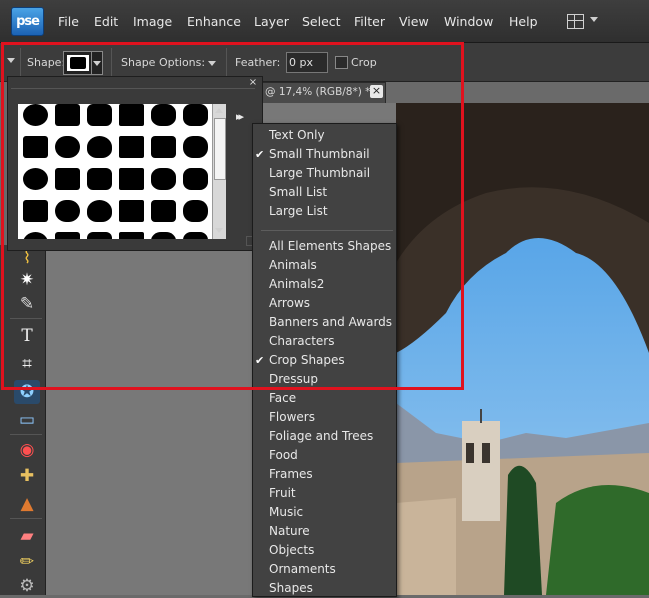 The height and width of the screenshot is (598, 649). What do you see at coordinates (369, 21) in the screenshot?
I see `menu-filter: Filter` at bounding box center [369, 21].